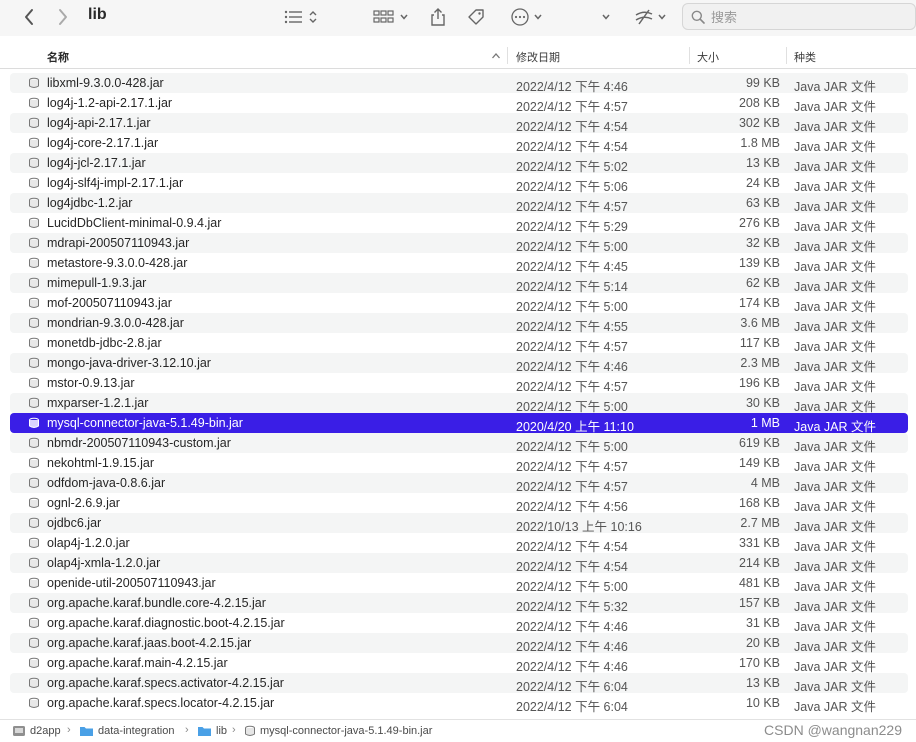  I want to click on view-options-button, so click(301, 17).